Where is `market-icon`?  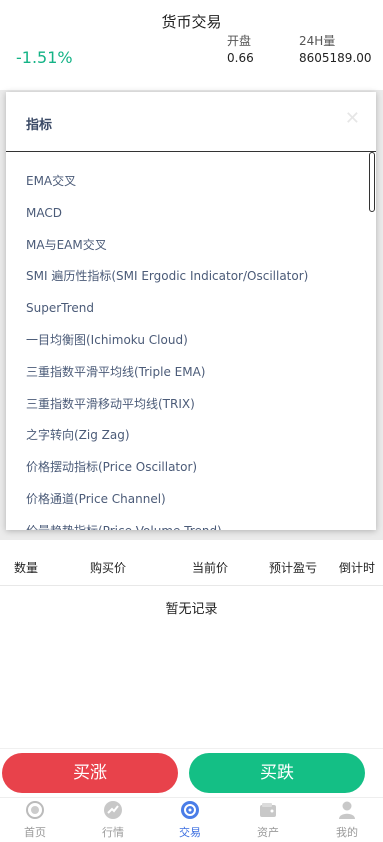 market-icon is located at coordinates (113, 810).